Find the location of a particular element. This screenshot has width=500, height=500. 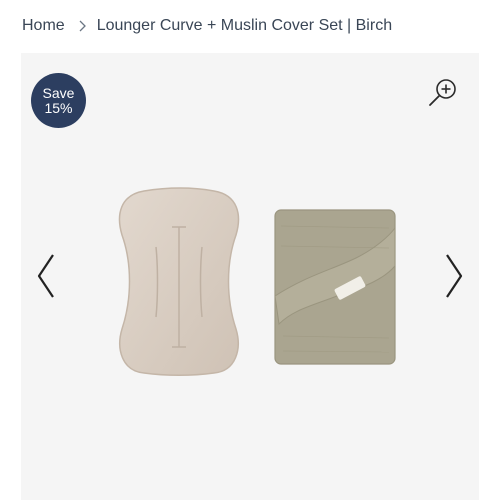

breadcrumb-home-link: Home is located at coordinates (43, 26).